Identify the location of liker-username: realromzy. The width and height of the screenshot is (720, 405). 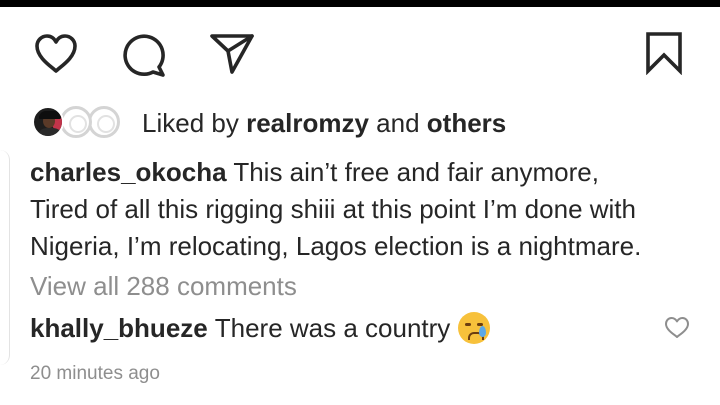
(307, 123).